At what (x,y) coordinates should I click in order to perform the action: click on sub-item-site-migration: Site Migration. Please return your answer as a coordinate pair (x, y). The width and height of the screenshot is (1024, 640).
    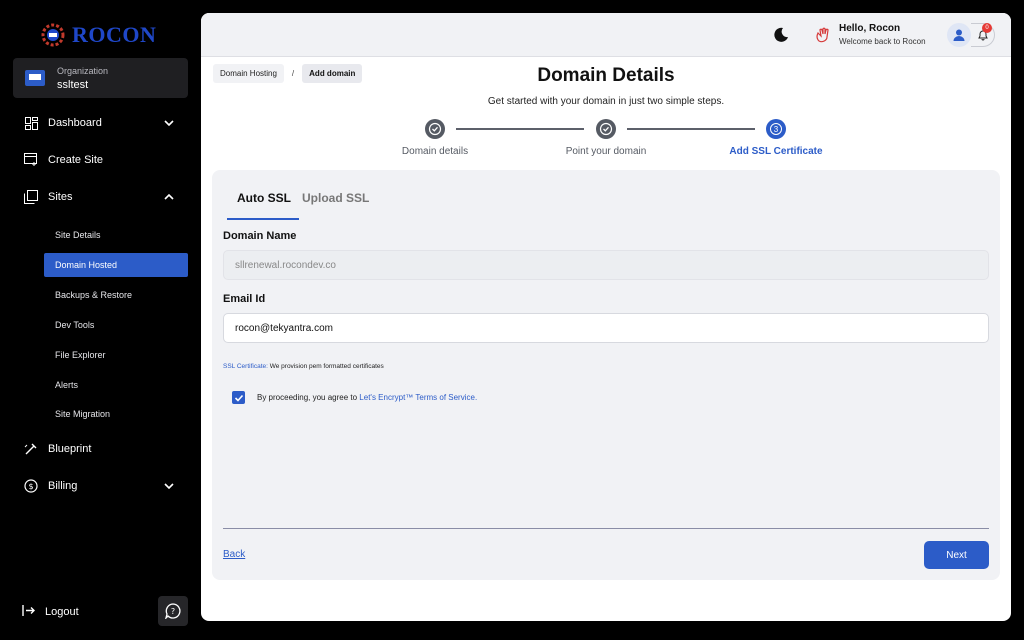
    Looking at the image, I should click on (116, 414).